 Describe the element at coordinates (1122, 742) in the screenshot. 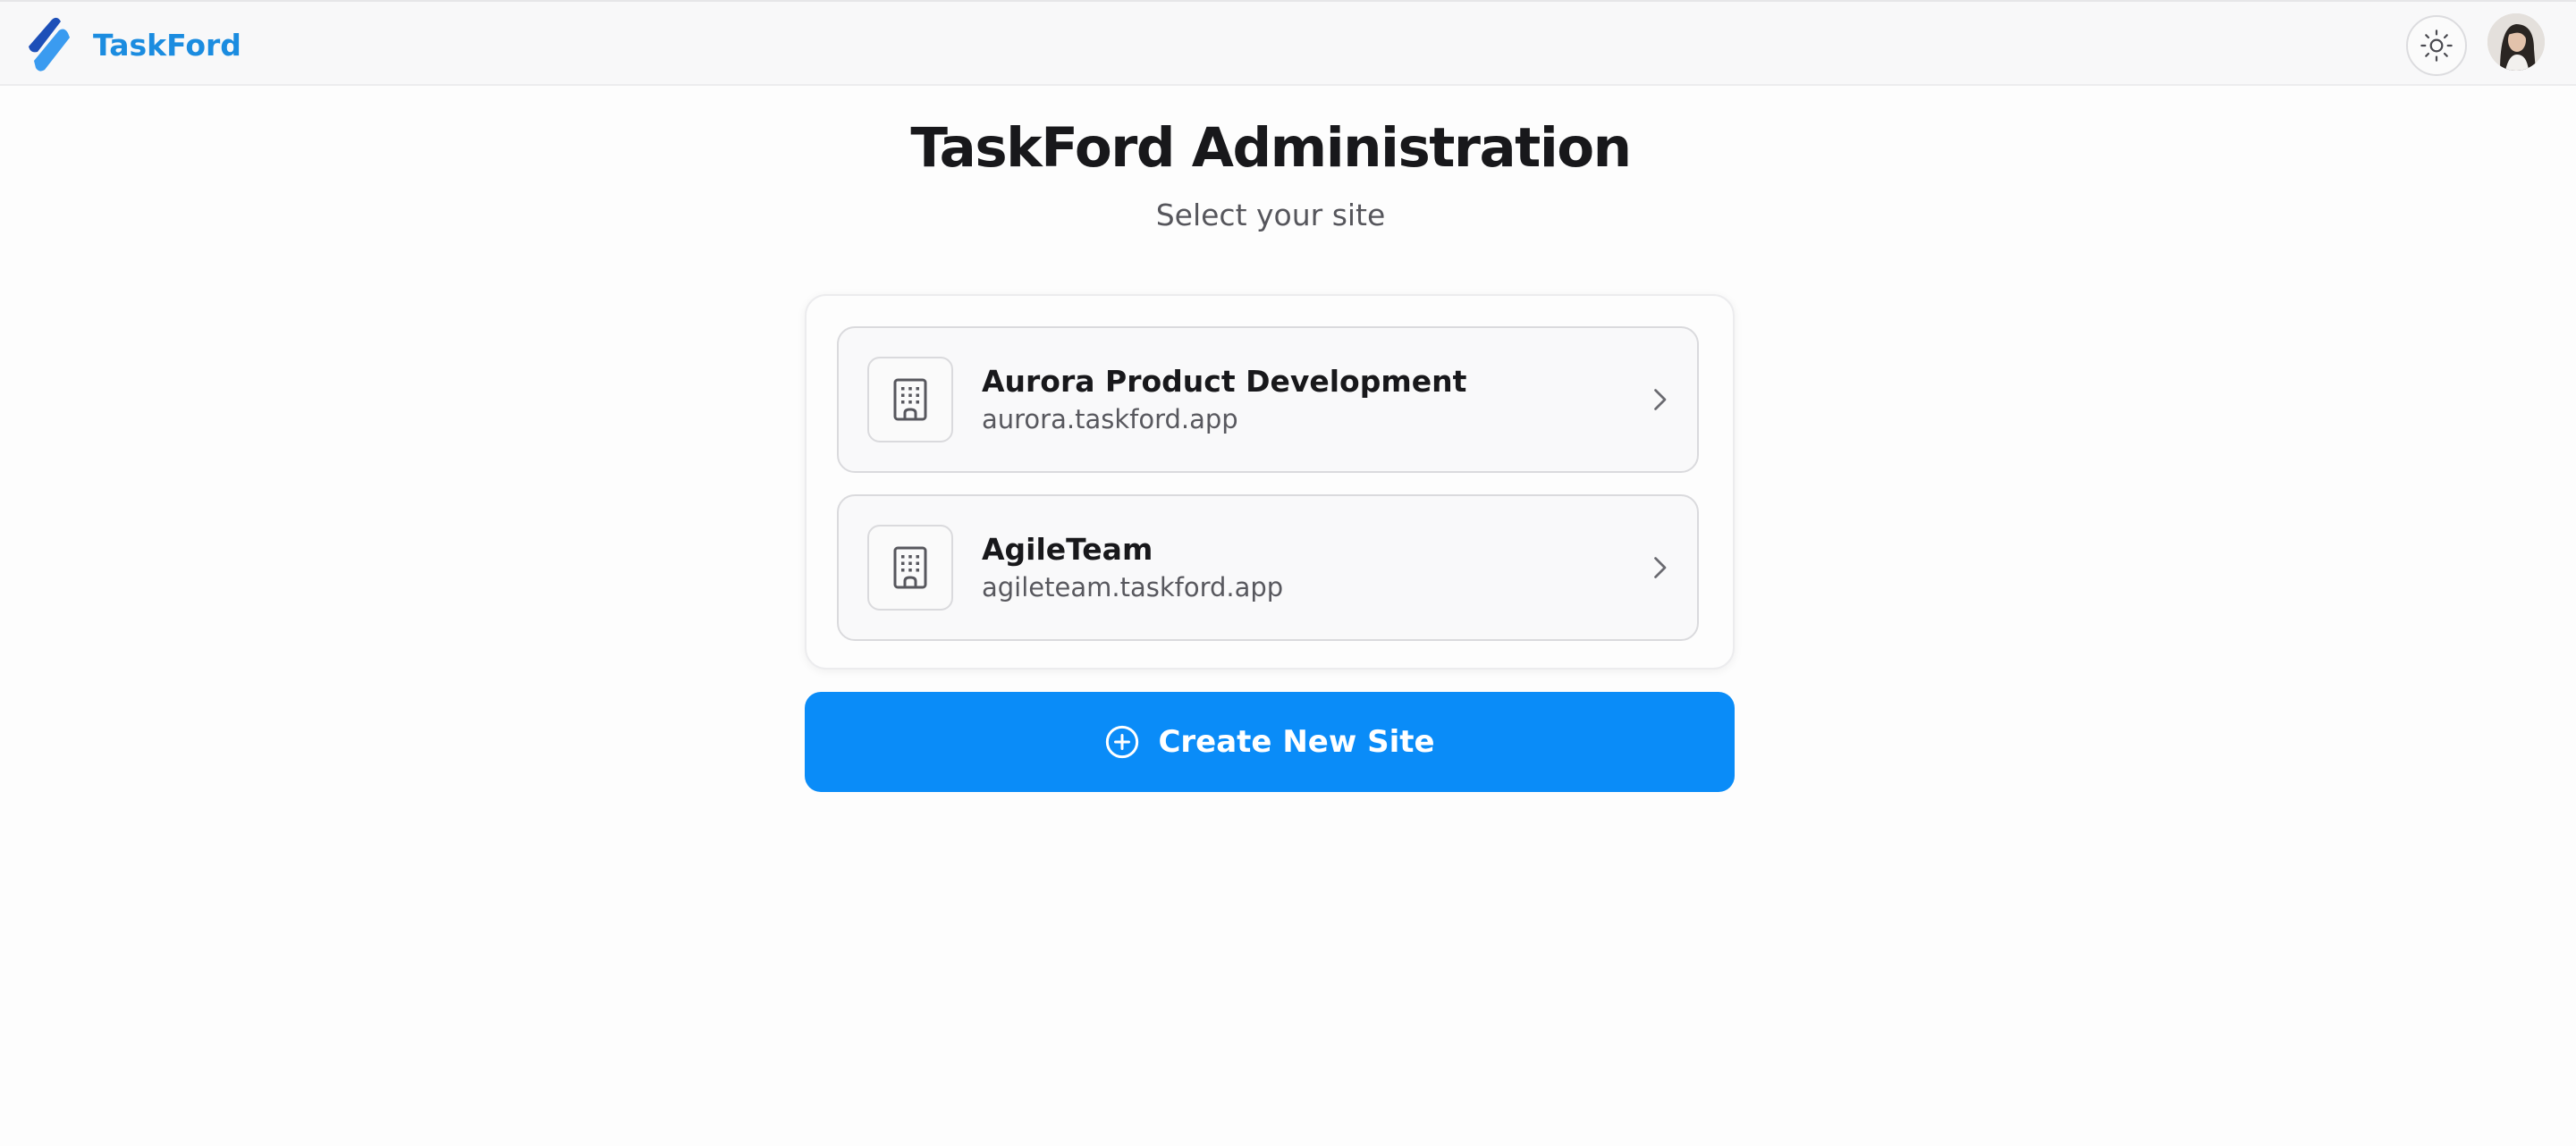

I see `plus-circle-icon` at that location.